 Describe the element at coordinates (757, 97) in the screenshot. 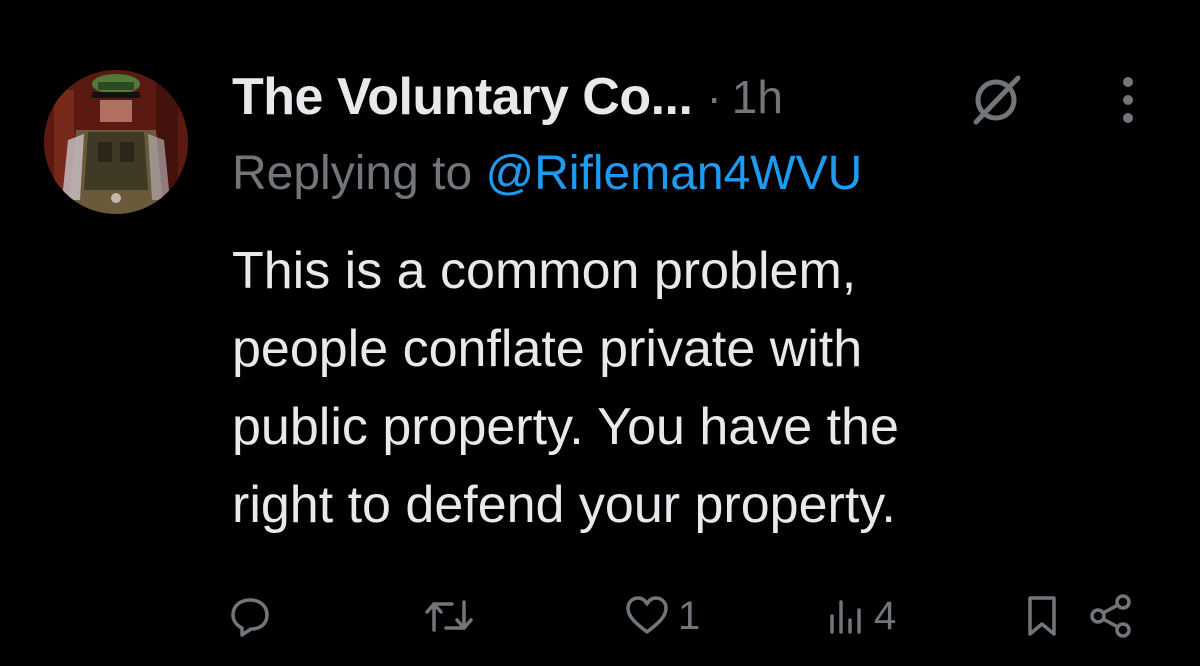

I see `tweet-timestamp: 1h` at that location.